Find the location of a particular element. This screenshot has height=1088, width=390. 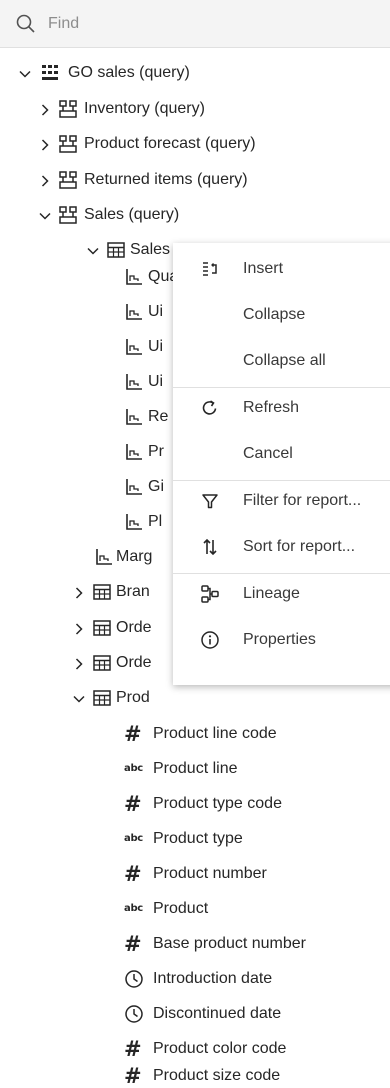

tree-node-label: Product is located at coordinates (181, 908).